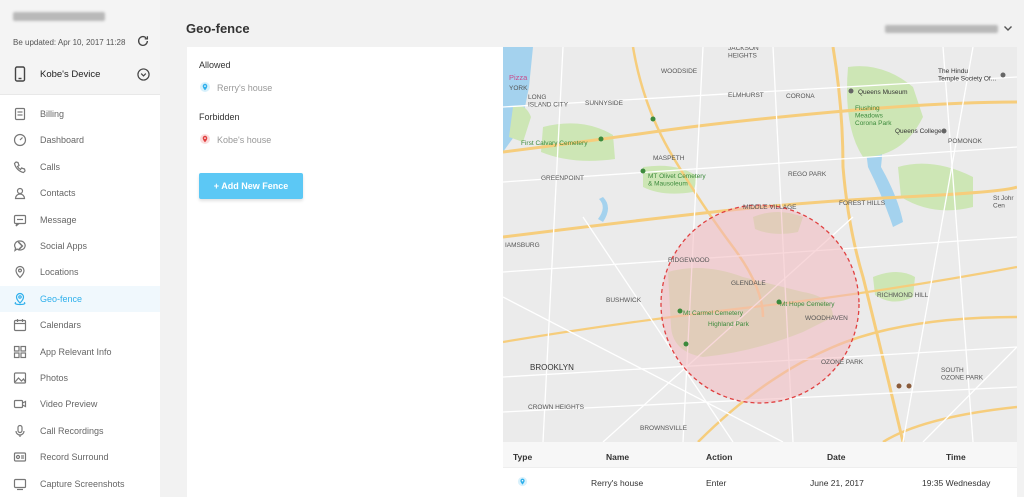 Image resolution: width=1024 pixels, height=497 pixels. What do you see at coordinates (69, 42) in the screenshot?
I see `last-updated-text: Be updated: Apr 10, 2017 11:28` at bounding box center [69, 42].